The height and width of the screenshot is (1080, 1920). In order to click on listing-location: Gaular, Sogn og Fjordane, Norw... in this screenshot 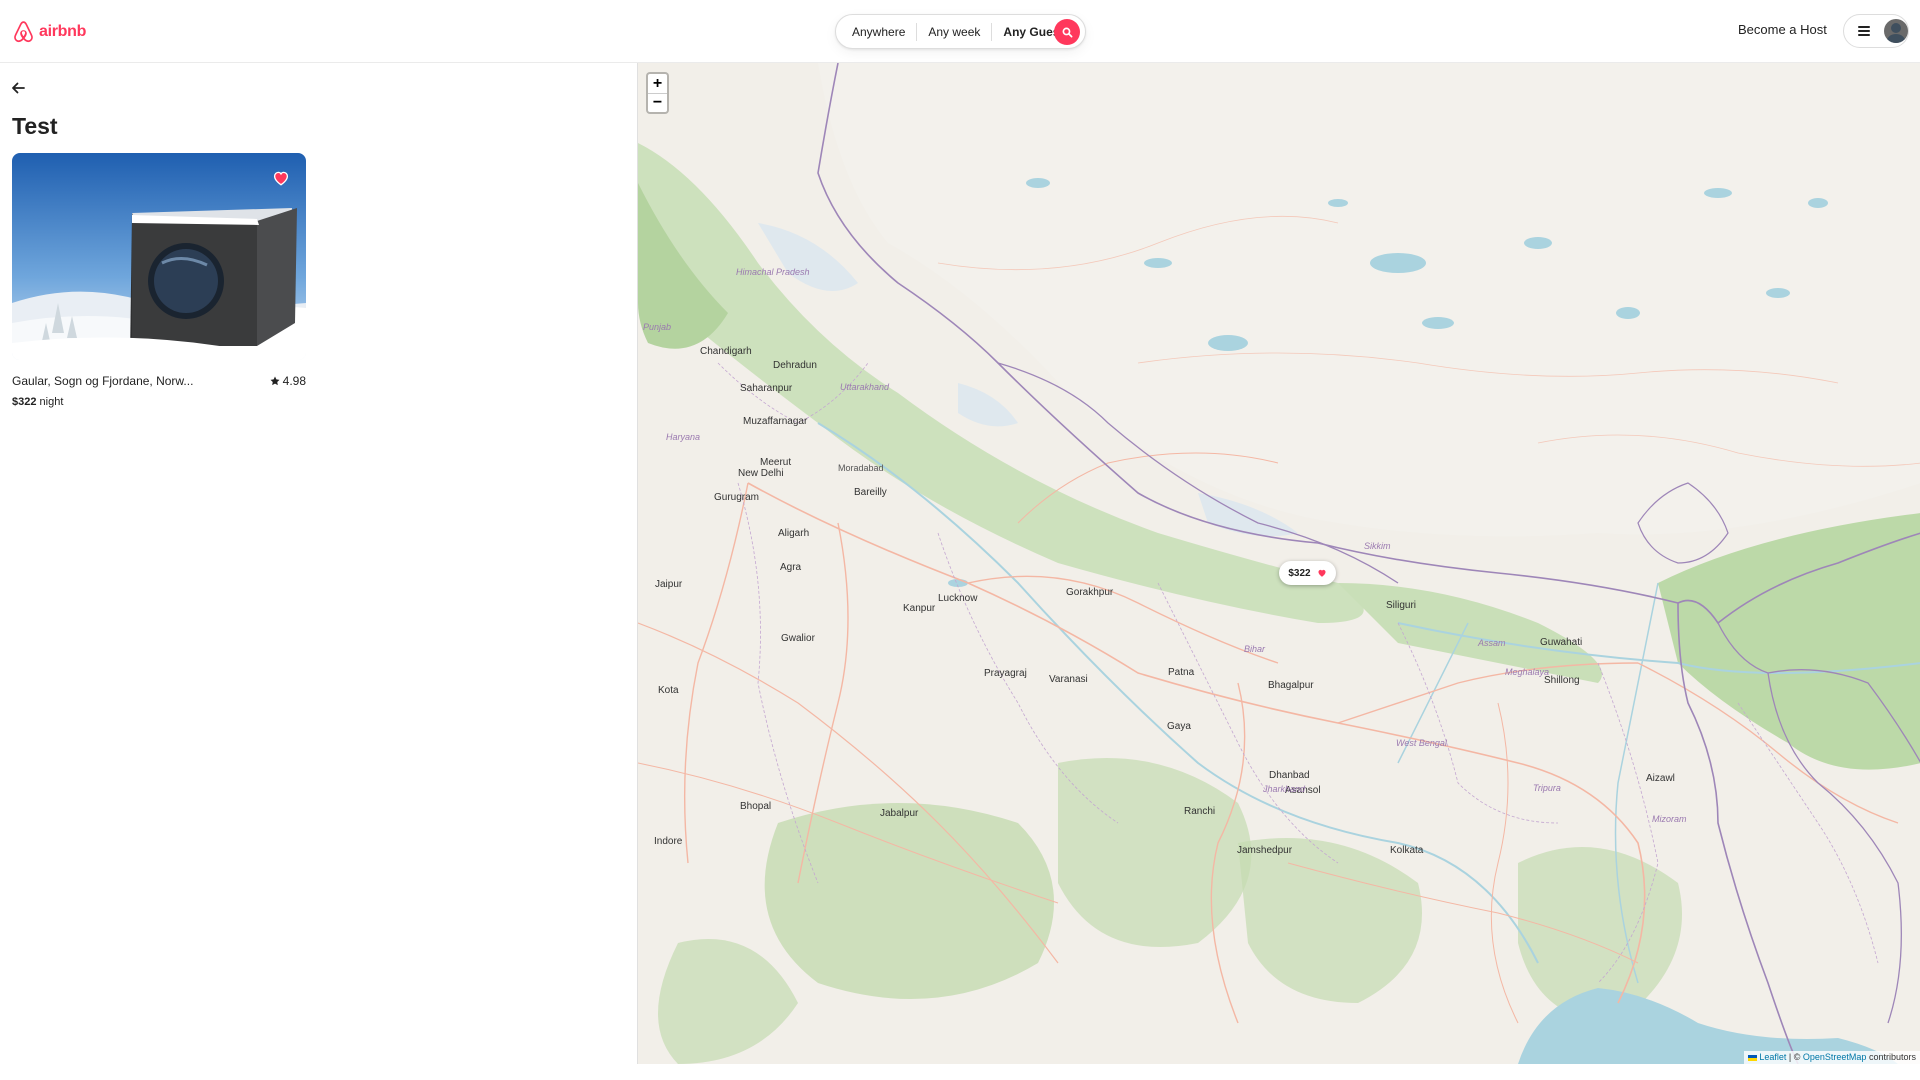, I will do `click(103, 381)`.